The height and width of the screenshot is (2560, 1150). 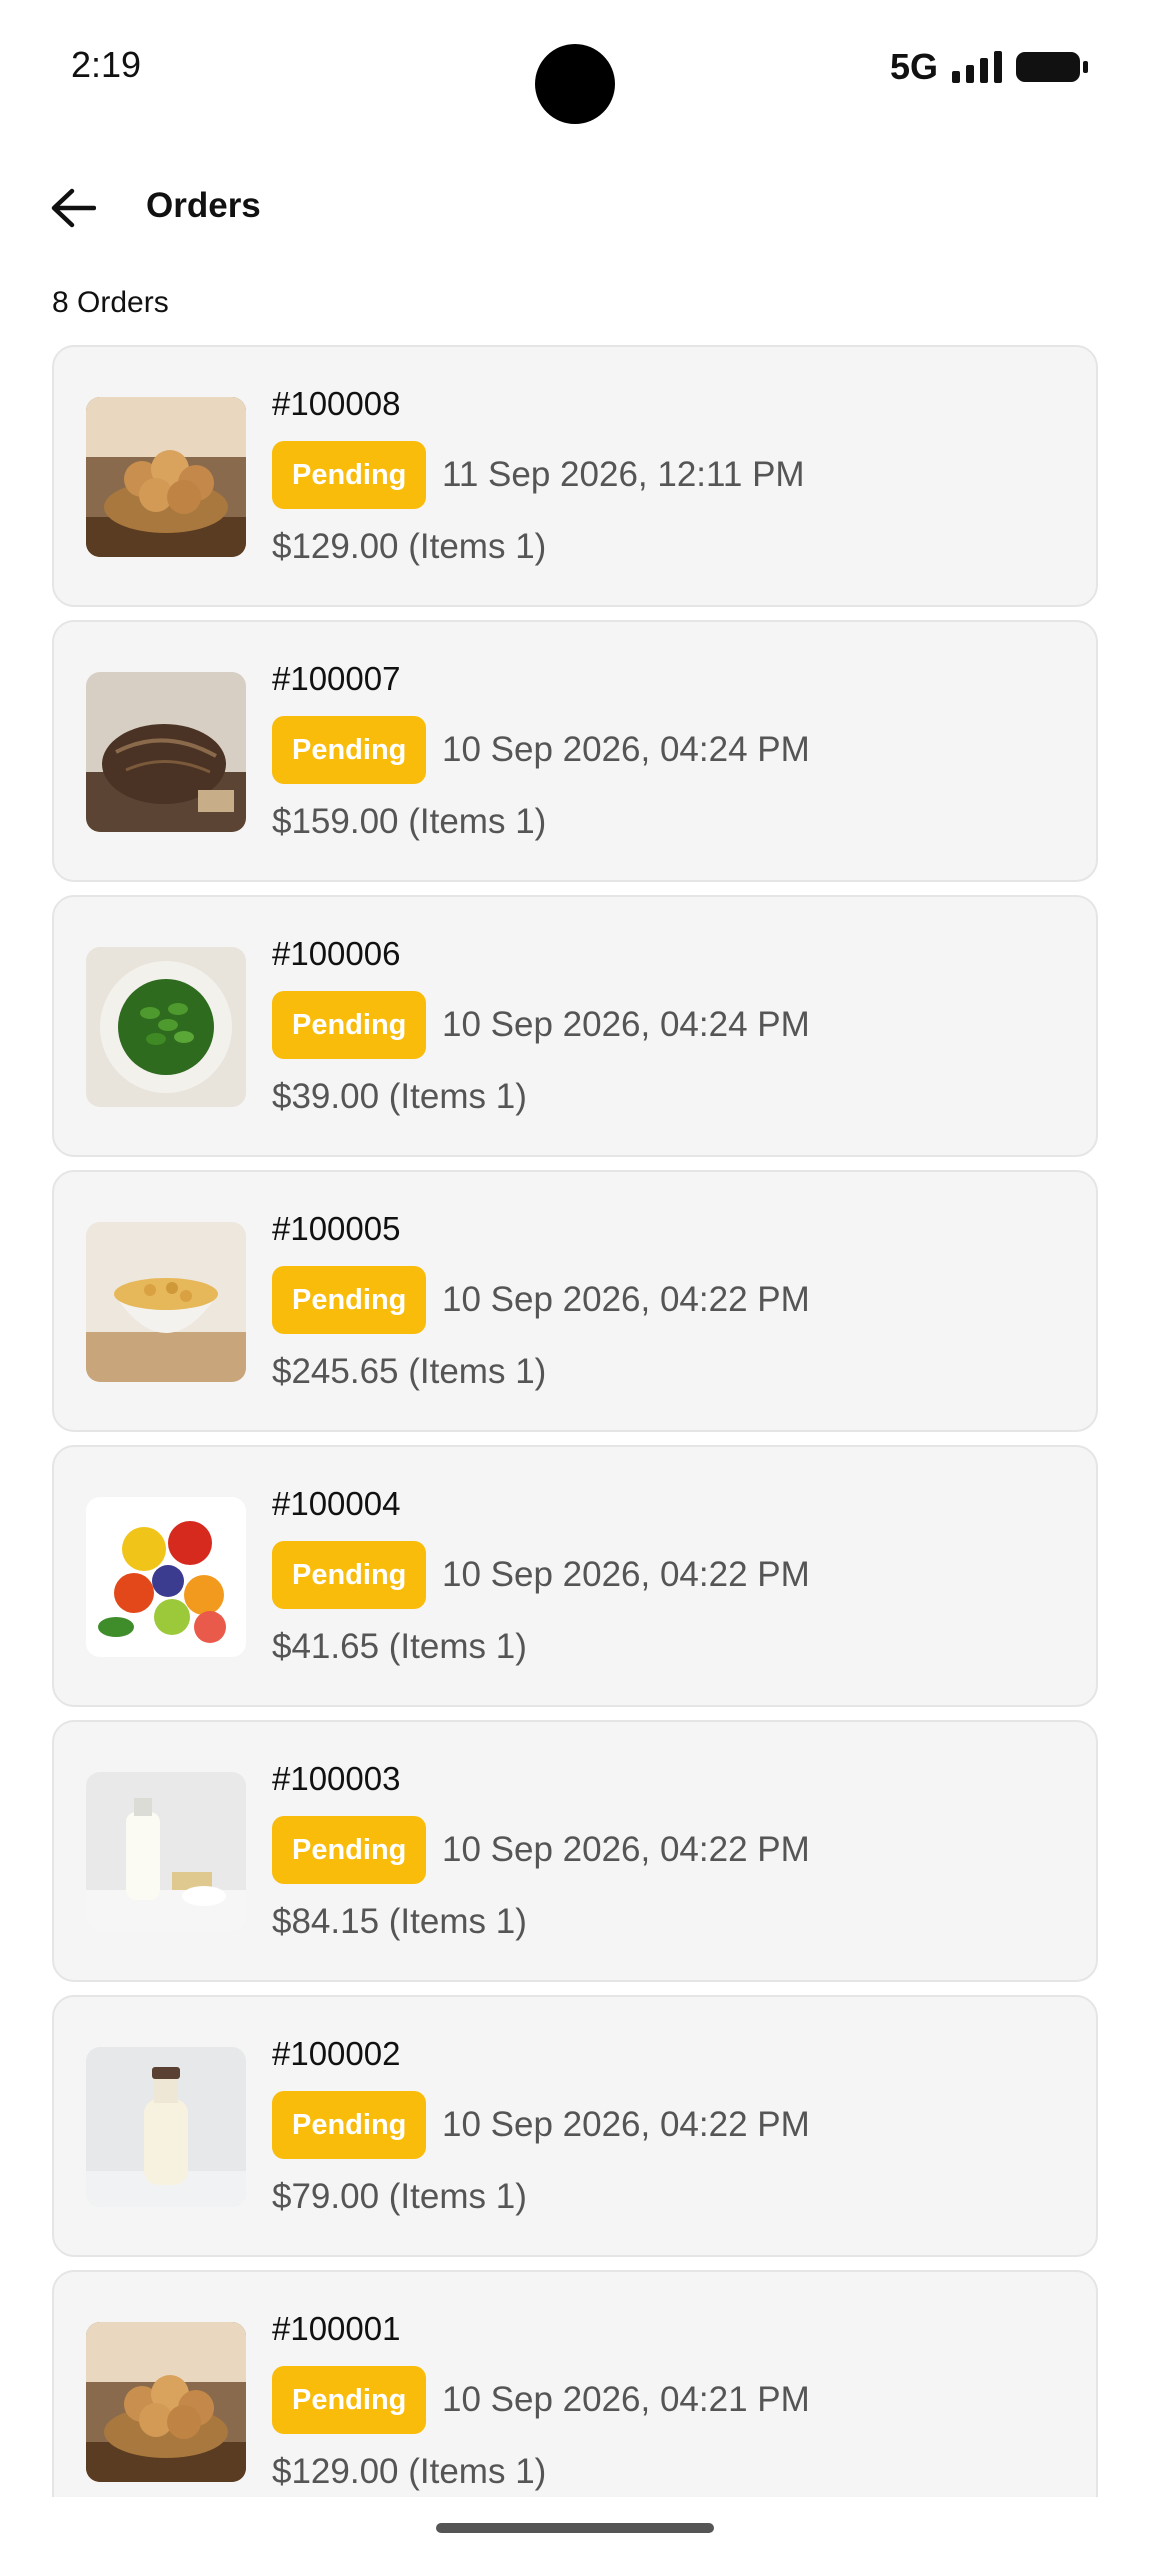 I want to click on order-price: $84.15 (Items 1), so click(x=399, y=1921).